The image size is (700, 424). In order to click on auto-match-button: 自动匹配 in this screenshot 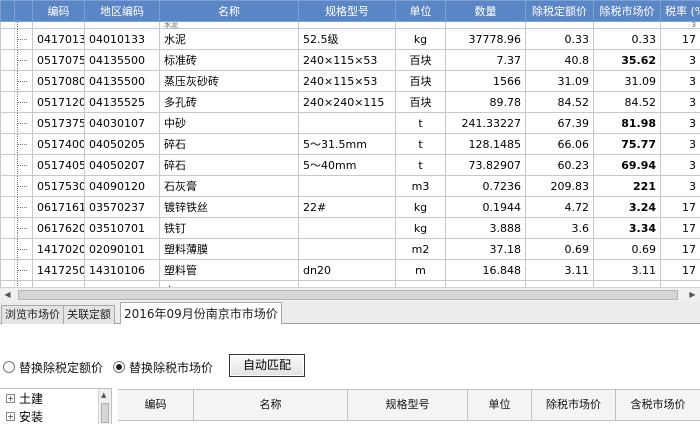, I will do `click(267, 365)`.